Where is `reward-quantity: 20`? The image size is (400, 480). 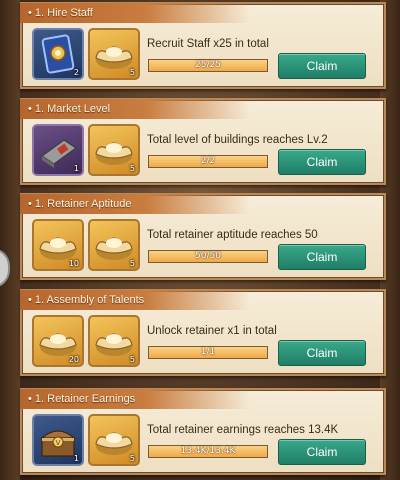
reward-quantity: 20 is located at coordinates (73, 359).